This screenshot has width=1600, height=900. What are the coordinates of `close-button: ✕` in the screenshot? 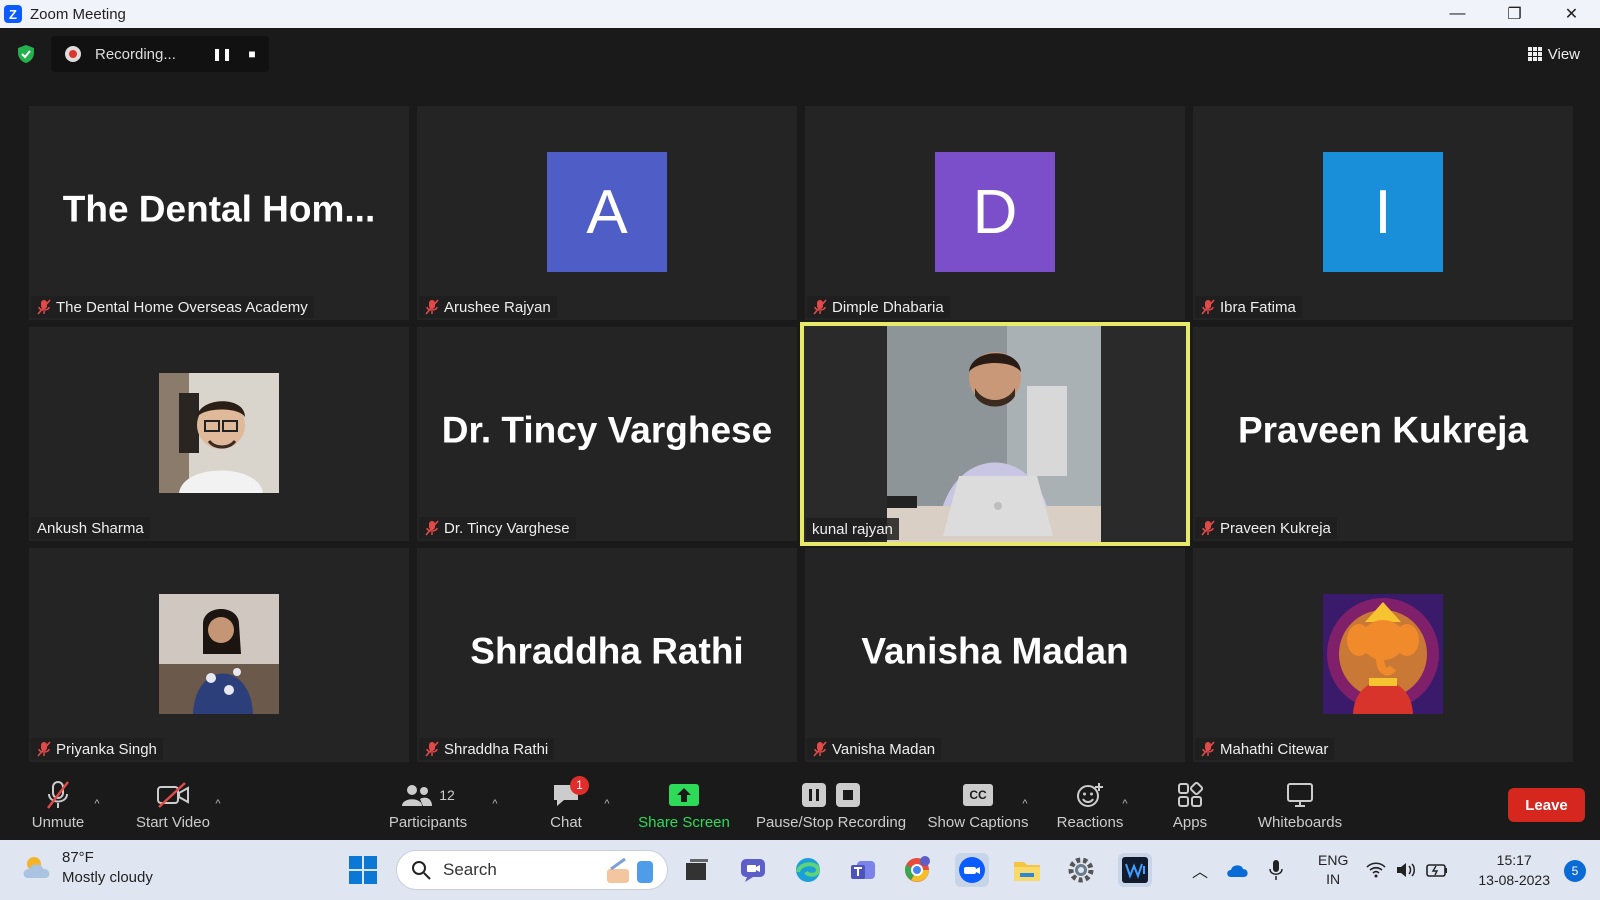 It's located at (1571, 14).